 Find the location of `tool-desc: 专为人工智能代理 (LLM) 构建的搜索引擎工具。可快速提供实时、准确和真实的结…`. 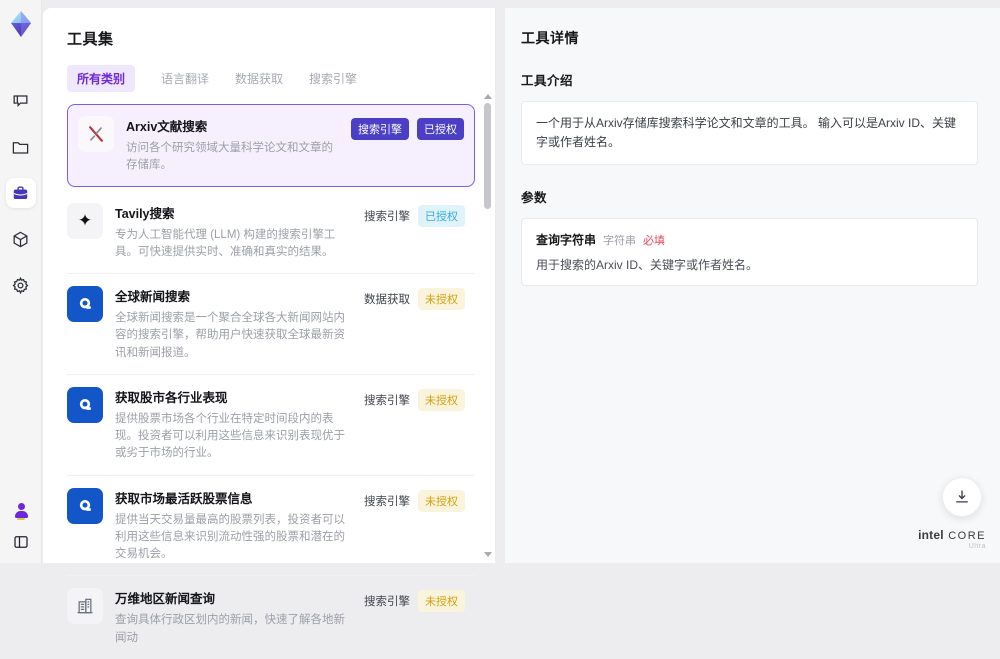

tool-desc: 专为人工智能代理 (LLM) 构建的搜索引擎工具。可快速提供实时、准确和真实的结… is located at coordinates (233, 244).